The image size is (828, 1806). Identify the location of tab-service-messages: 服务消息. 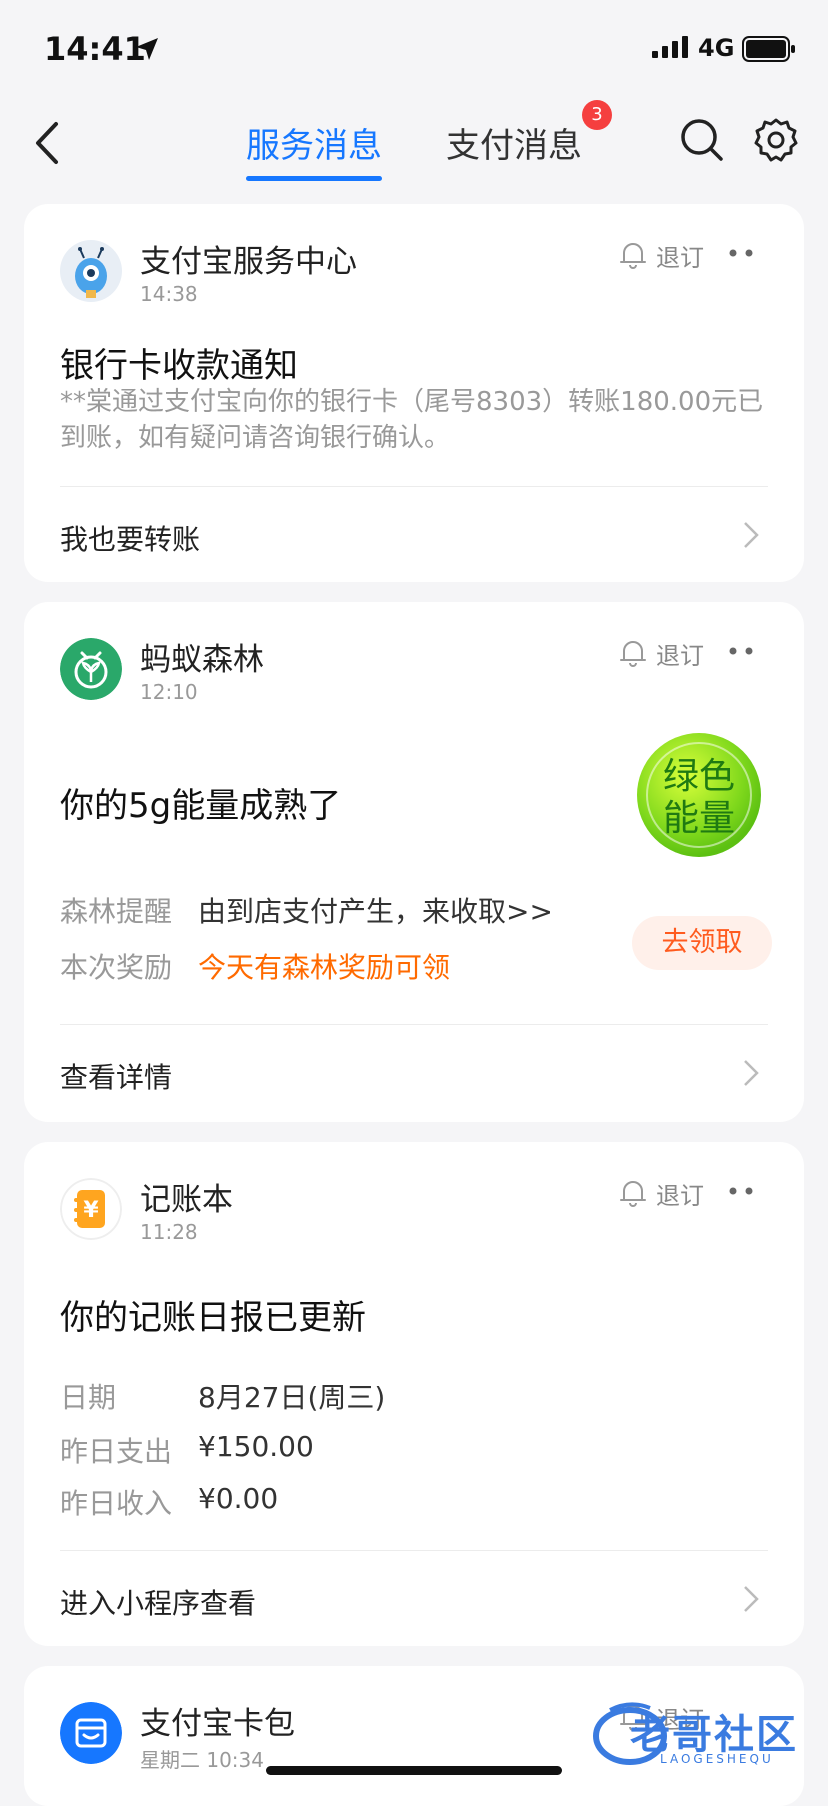
(314, 142).